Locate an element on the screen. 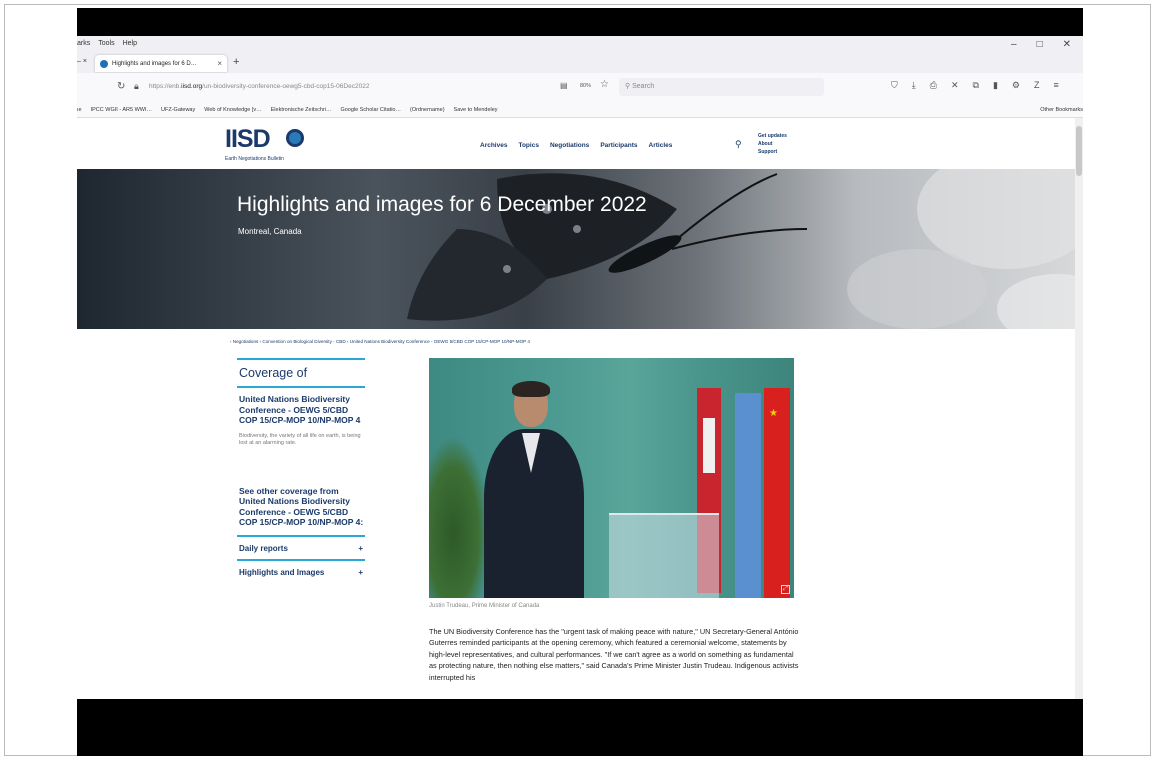  reader-view-icon: ▤ is located at coordinates (564, 85).